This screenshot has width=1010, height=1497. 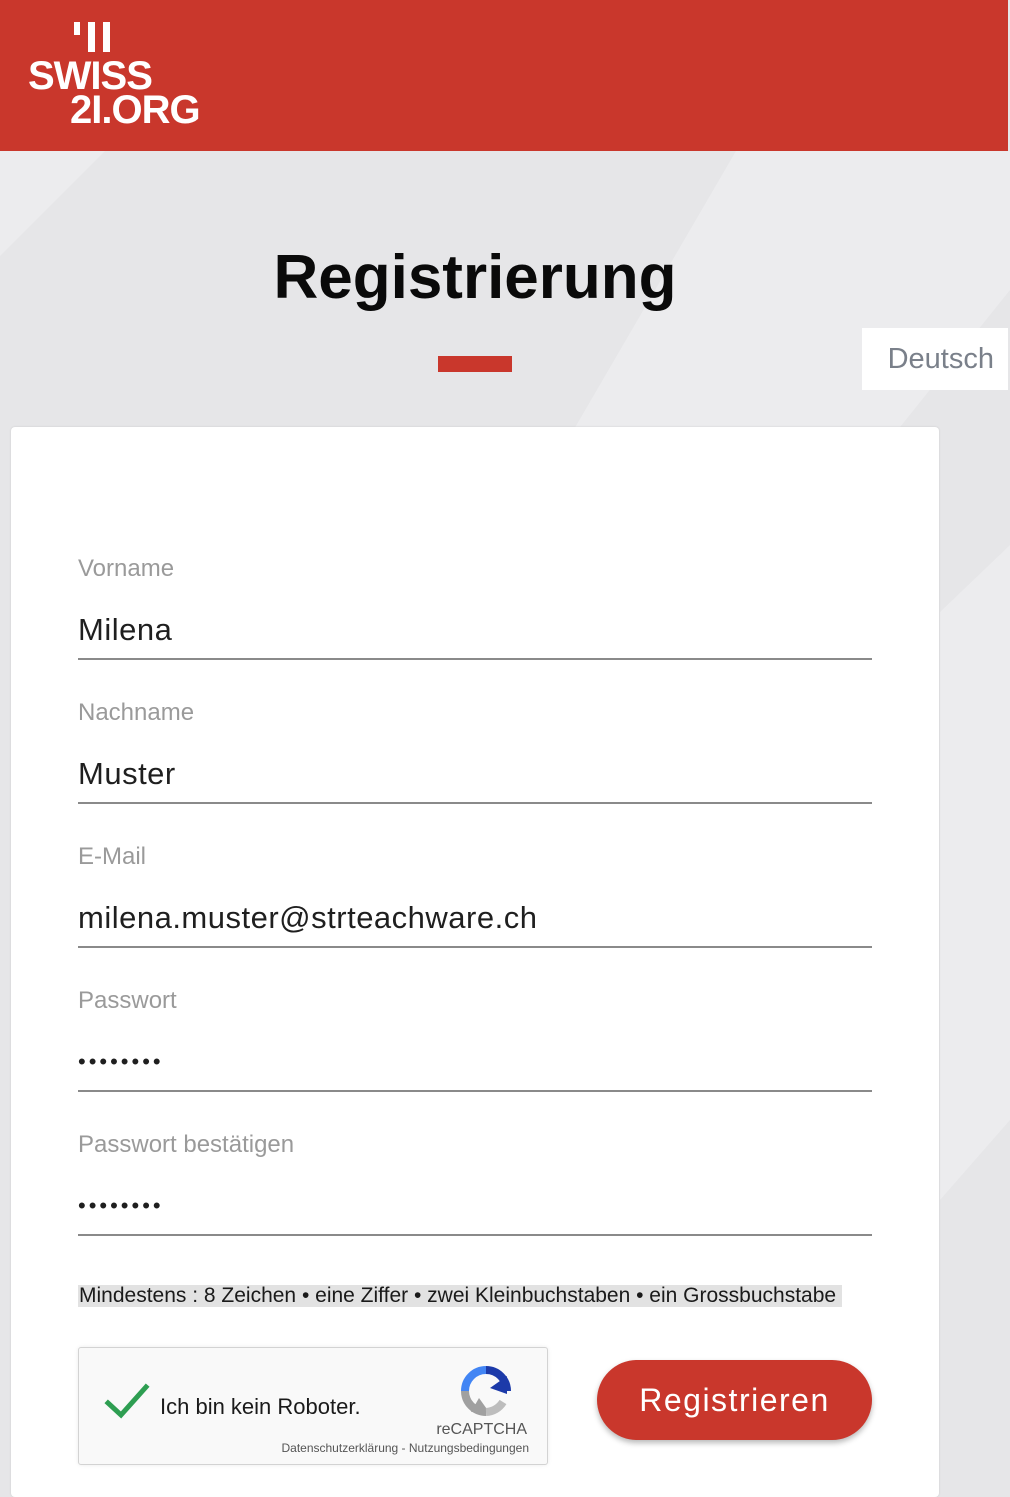 What do you see at coordinates (935, 359) in the screenshot?
I see `language-selector: Deutsch` at bounding box center [935, 359].